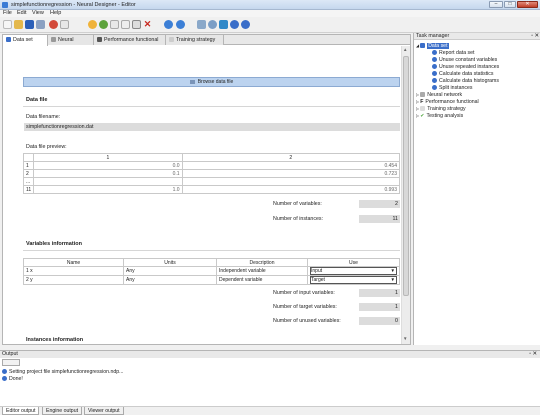 The width and height of the screenshot is (540, 415). I want to click on home-icon, so click(201, 24).